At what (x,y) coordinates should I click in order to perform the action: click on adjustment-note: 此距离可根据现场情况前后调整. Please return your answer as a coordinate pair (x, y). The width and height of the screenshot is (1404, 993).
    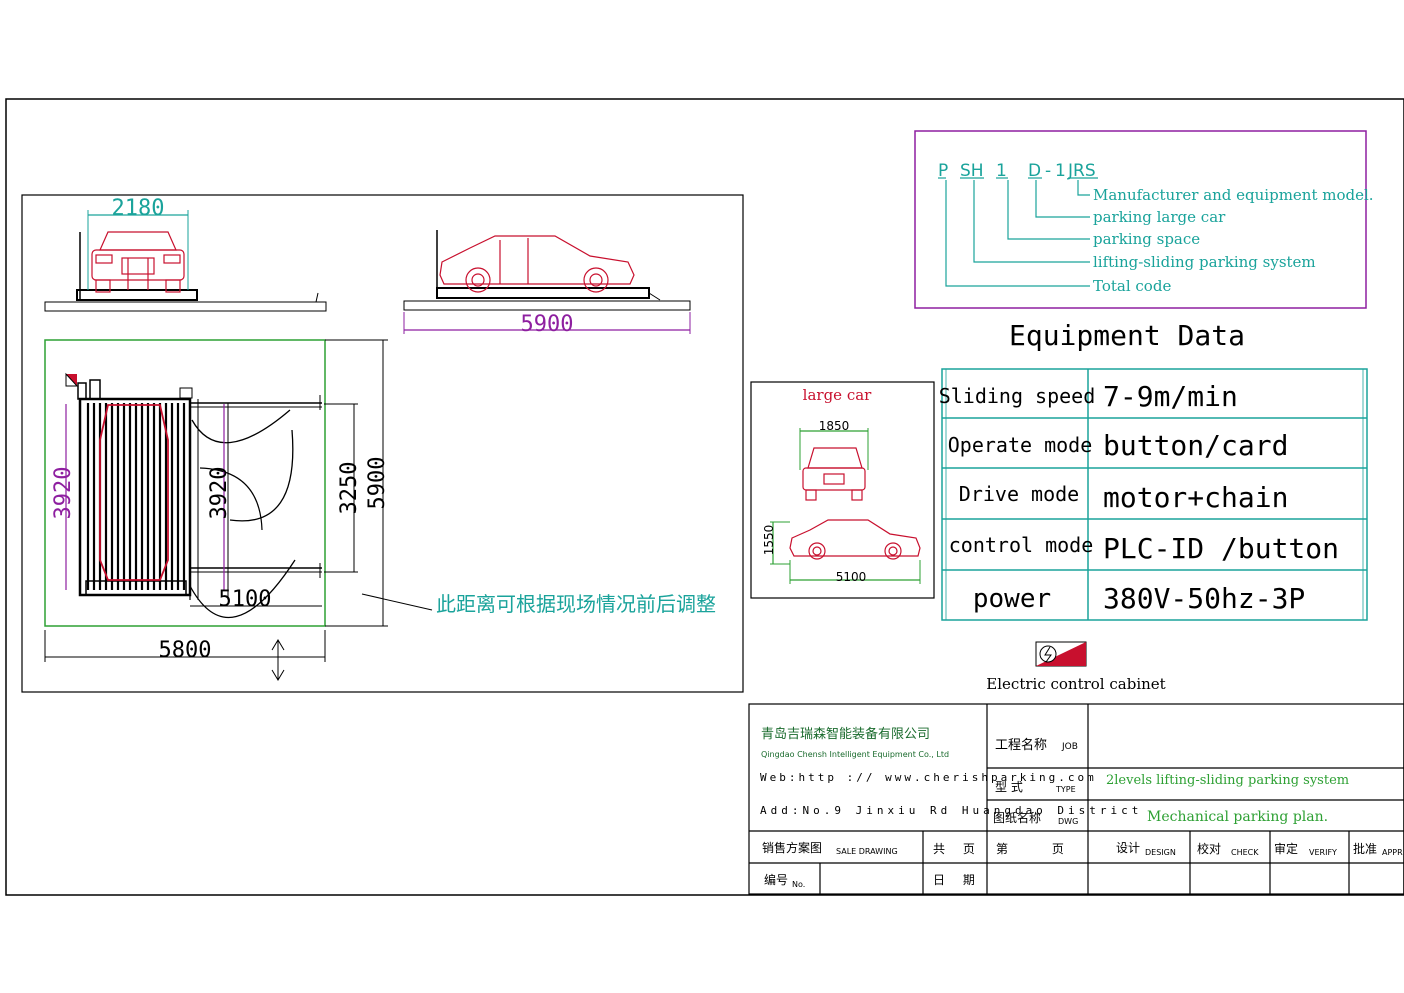
    Looking at the image, I should click on (576, 604).